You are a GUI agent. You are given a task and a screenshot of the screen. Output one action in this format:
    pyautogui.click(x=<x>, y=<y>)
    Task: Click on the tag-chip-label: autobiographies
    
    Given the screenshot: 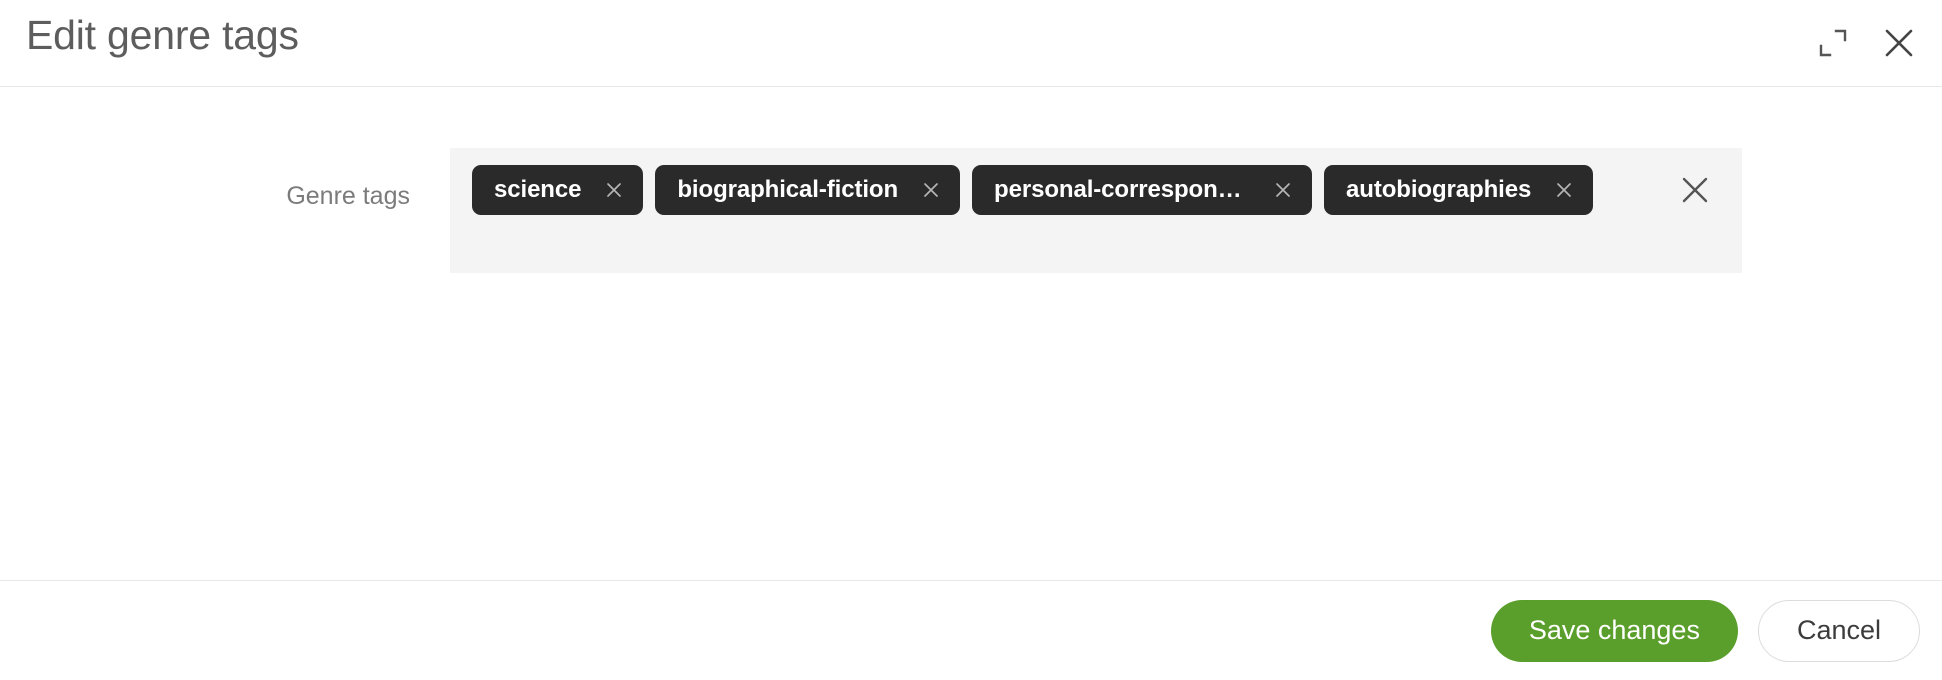 What is the action you would take?
    pyautogui.click(x=1439, y=190)
    